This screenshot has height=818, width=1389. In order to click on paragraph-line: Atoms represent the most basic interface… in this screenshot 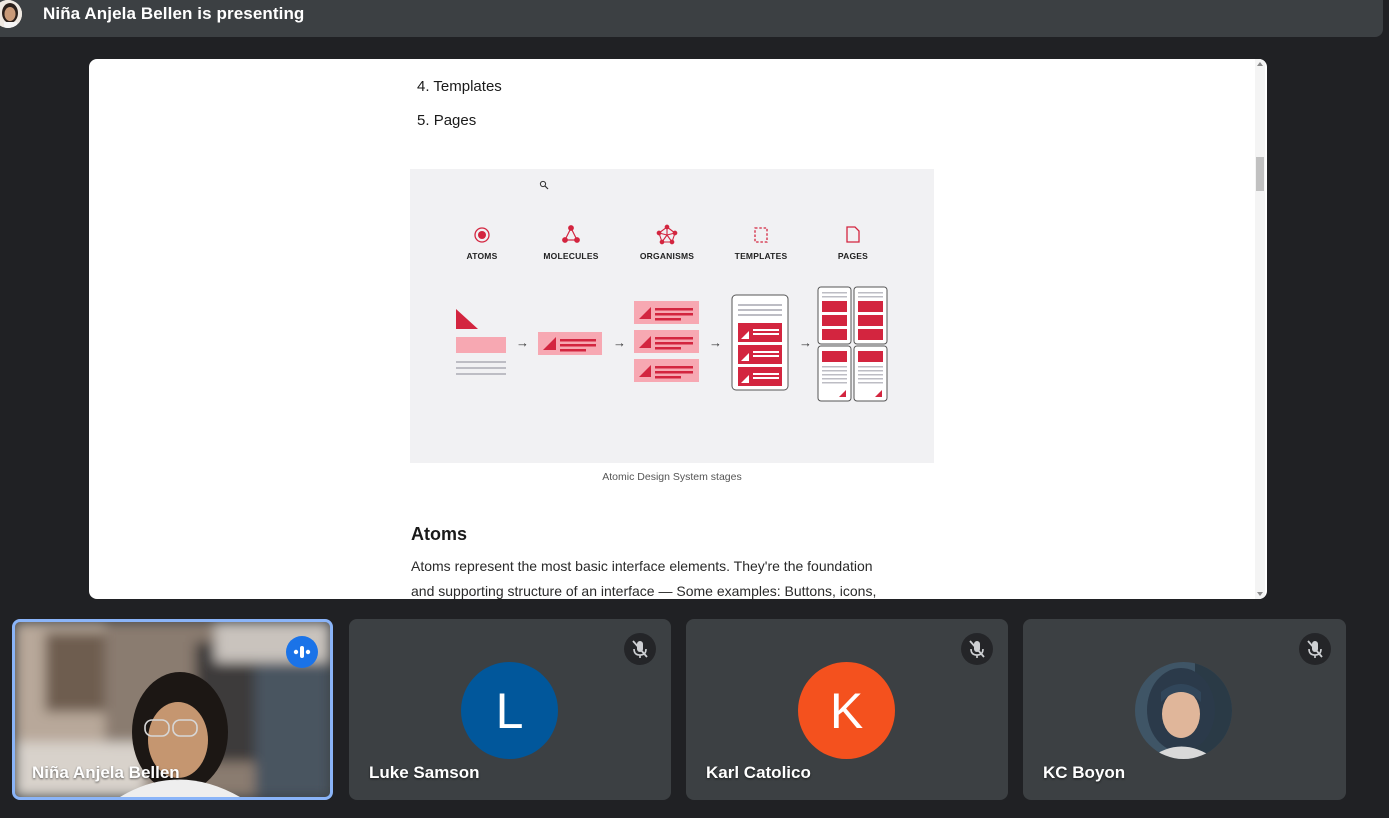, I will do `click(642, 566)`.